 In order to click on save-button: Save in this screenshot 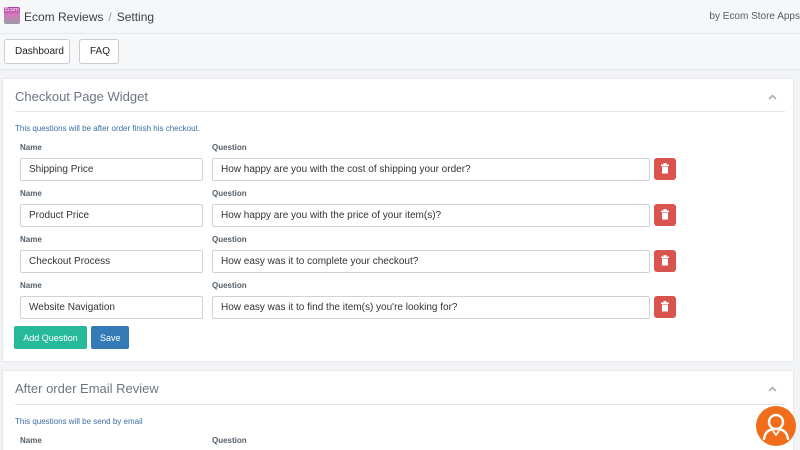, I will do `click(110, 337)`.